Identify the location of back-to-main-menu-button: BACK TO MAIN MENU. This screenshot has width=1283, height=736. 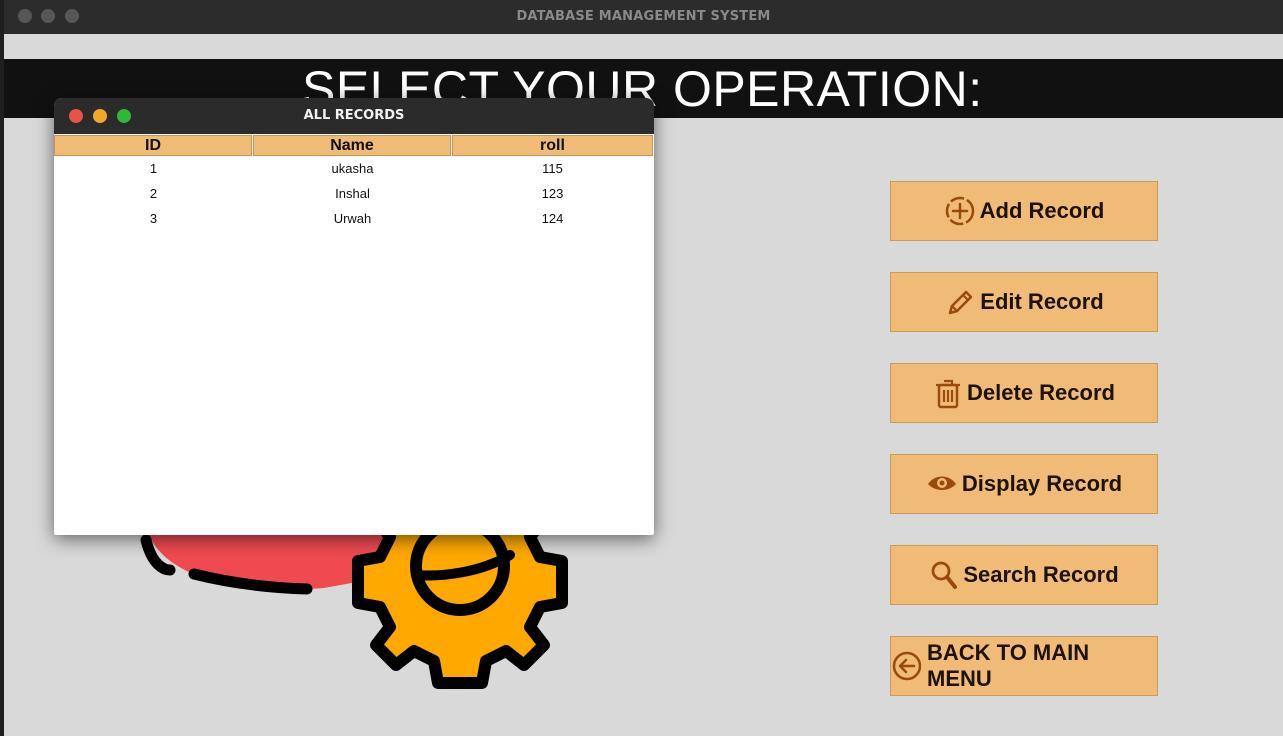
(1024, 666).